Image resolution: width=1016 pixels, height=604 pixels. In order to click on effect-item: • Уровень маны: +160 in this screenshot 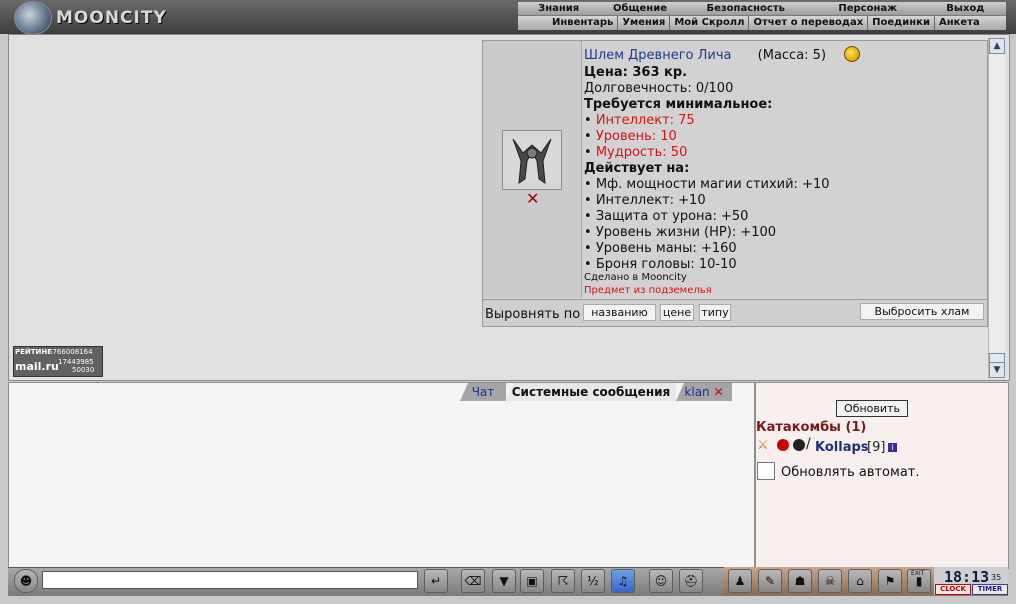, I will do `click(660, 248)`.